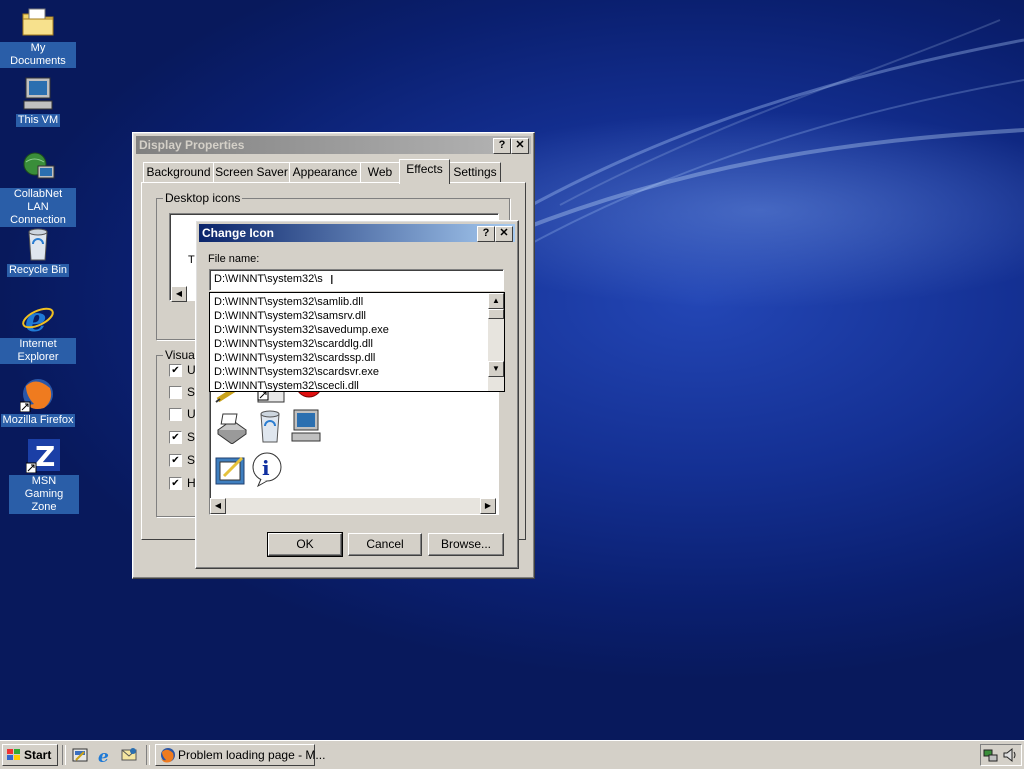  Describe the element at coordinates (38, 168) in the screenshot. I see `network-connection-icon` at that location.